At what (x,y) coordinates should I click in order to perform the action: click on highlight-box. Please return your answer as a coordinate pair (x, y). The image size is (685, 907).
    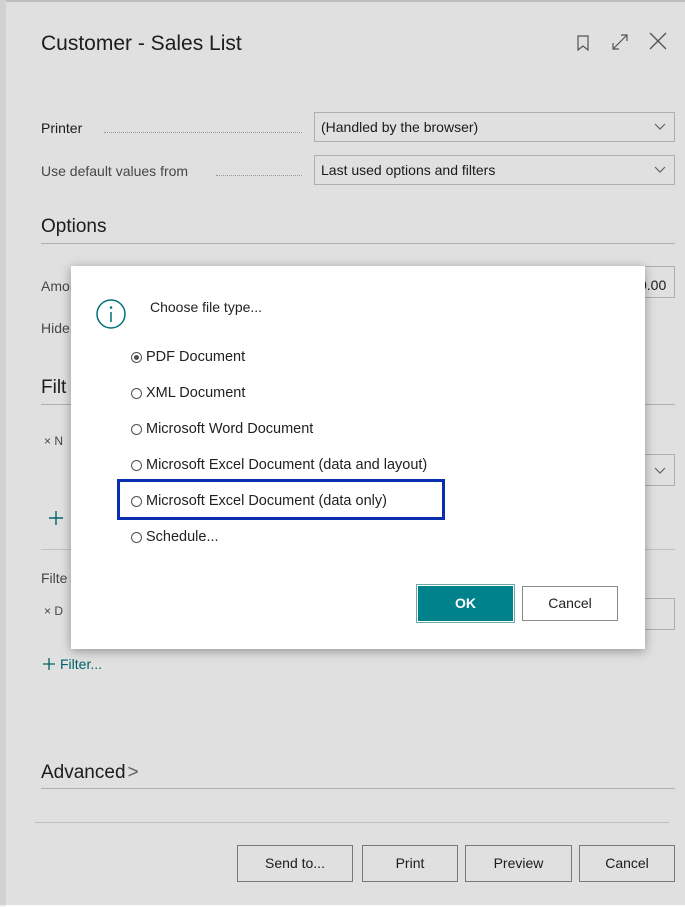
    Looking at the image, I should click on (281, 499).